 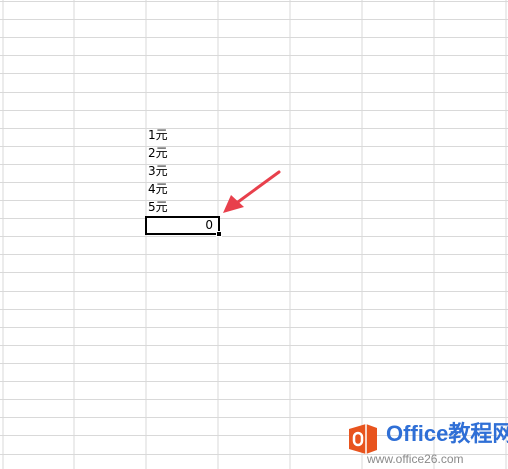 What do you see at coordinates (182, 207) in the screenshot?
I see `cell-value: 5元` at bounding box center [182, 207].